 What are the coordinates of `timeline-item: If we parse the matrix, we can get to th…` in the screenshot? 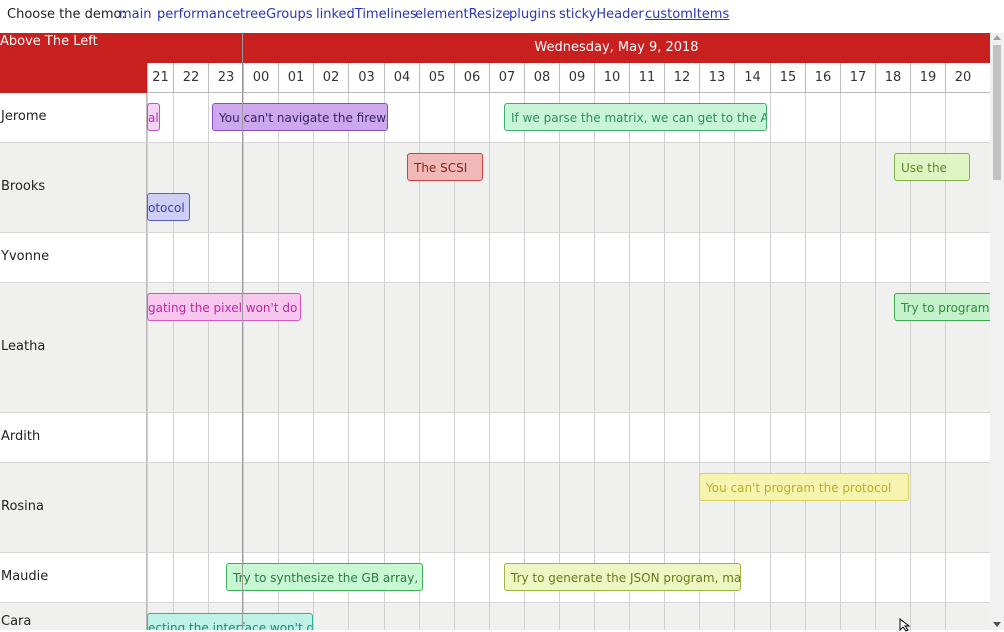 It's located at (635, 117).